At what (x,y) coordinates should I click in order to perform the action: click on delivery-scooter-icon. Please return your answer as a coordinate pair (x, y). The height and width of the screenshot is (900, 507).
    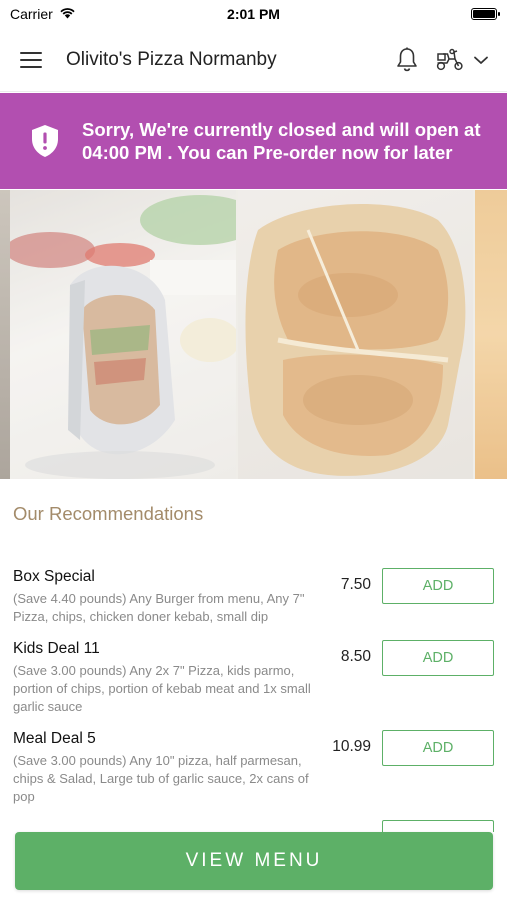
    Looking at the image, I should click on (450, 60).